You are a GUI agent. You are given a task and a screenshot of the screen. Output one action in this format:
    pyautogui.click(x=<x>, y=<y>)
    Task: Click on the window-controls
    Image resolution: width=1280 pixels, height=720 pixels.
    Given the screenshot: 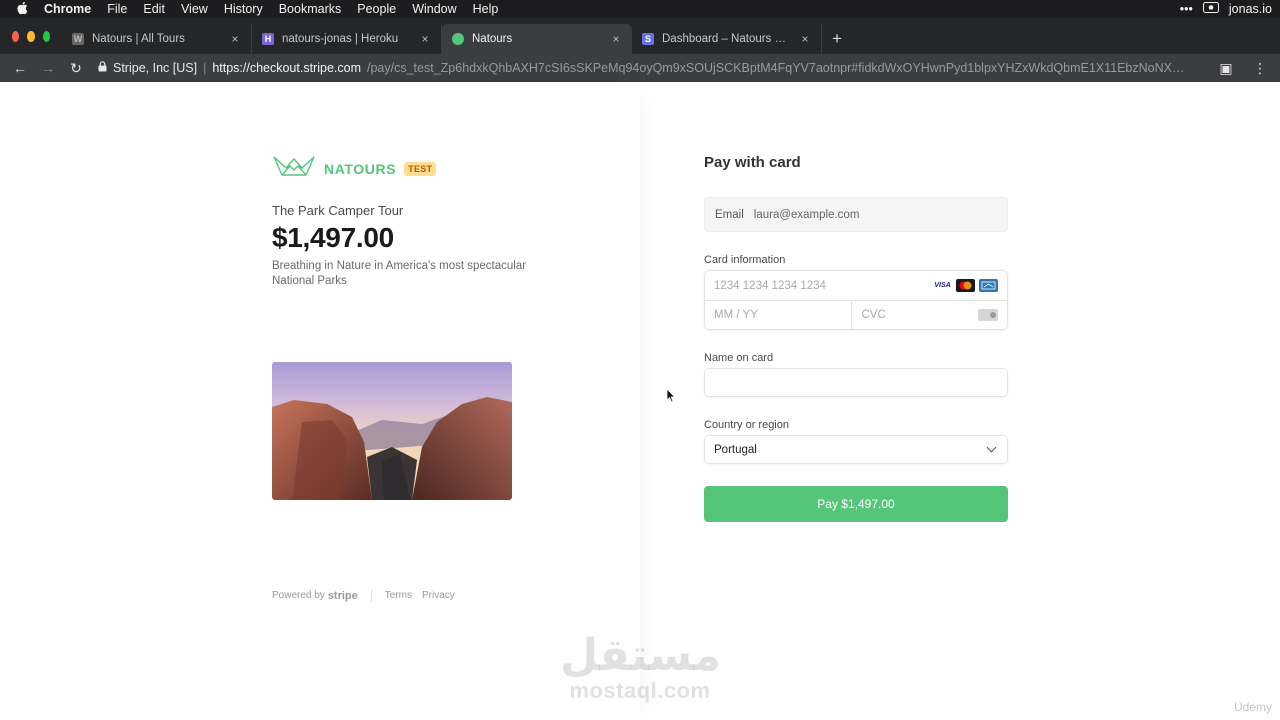 What is the action you would take?
    pyautogui.click(x=31, y=36)
    